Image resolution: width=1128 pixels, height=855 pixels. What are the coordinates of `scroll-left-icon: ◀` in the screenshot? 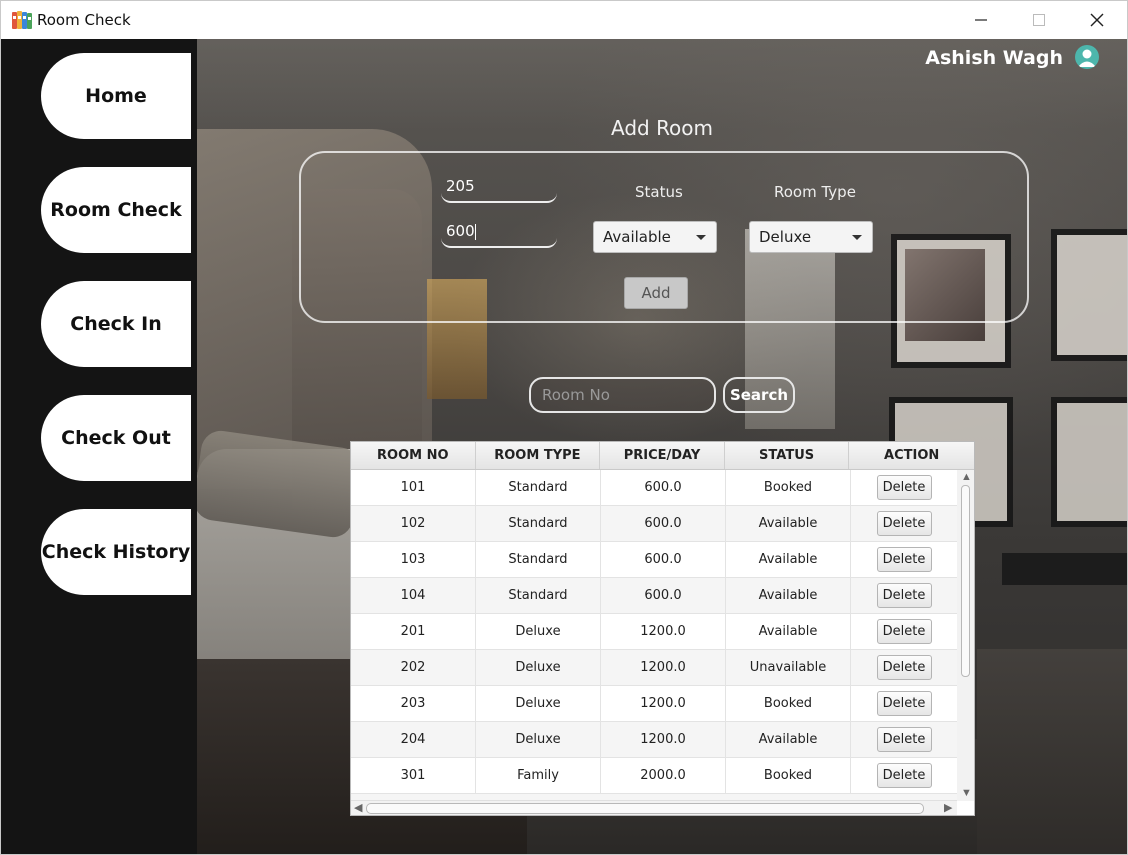 It's located at (358, 808).